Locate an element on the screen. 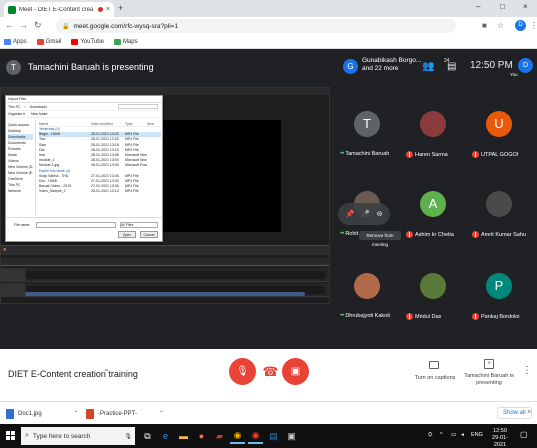 Image resolution: width=537 pixels, height=448 pixels. new-tab-button: + is located at coordinates (120, 8).